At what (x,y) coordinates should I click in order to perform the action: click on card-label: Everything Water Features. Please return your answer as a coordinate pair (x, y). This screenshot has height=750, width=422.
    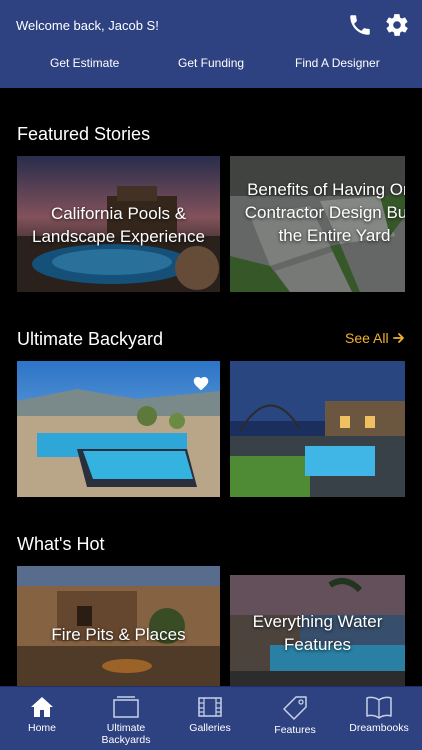
    Looking at the image, I should click on (317, 633).